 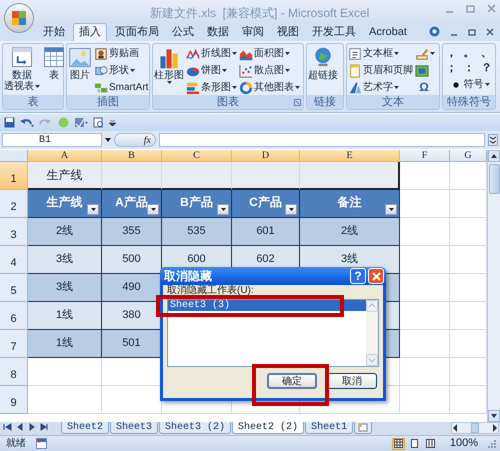 What do you see at coordinates (14, 316) in the screenshot?
I see `row-header: 6` at bounding box center [14, 316].